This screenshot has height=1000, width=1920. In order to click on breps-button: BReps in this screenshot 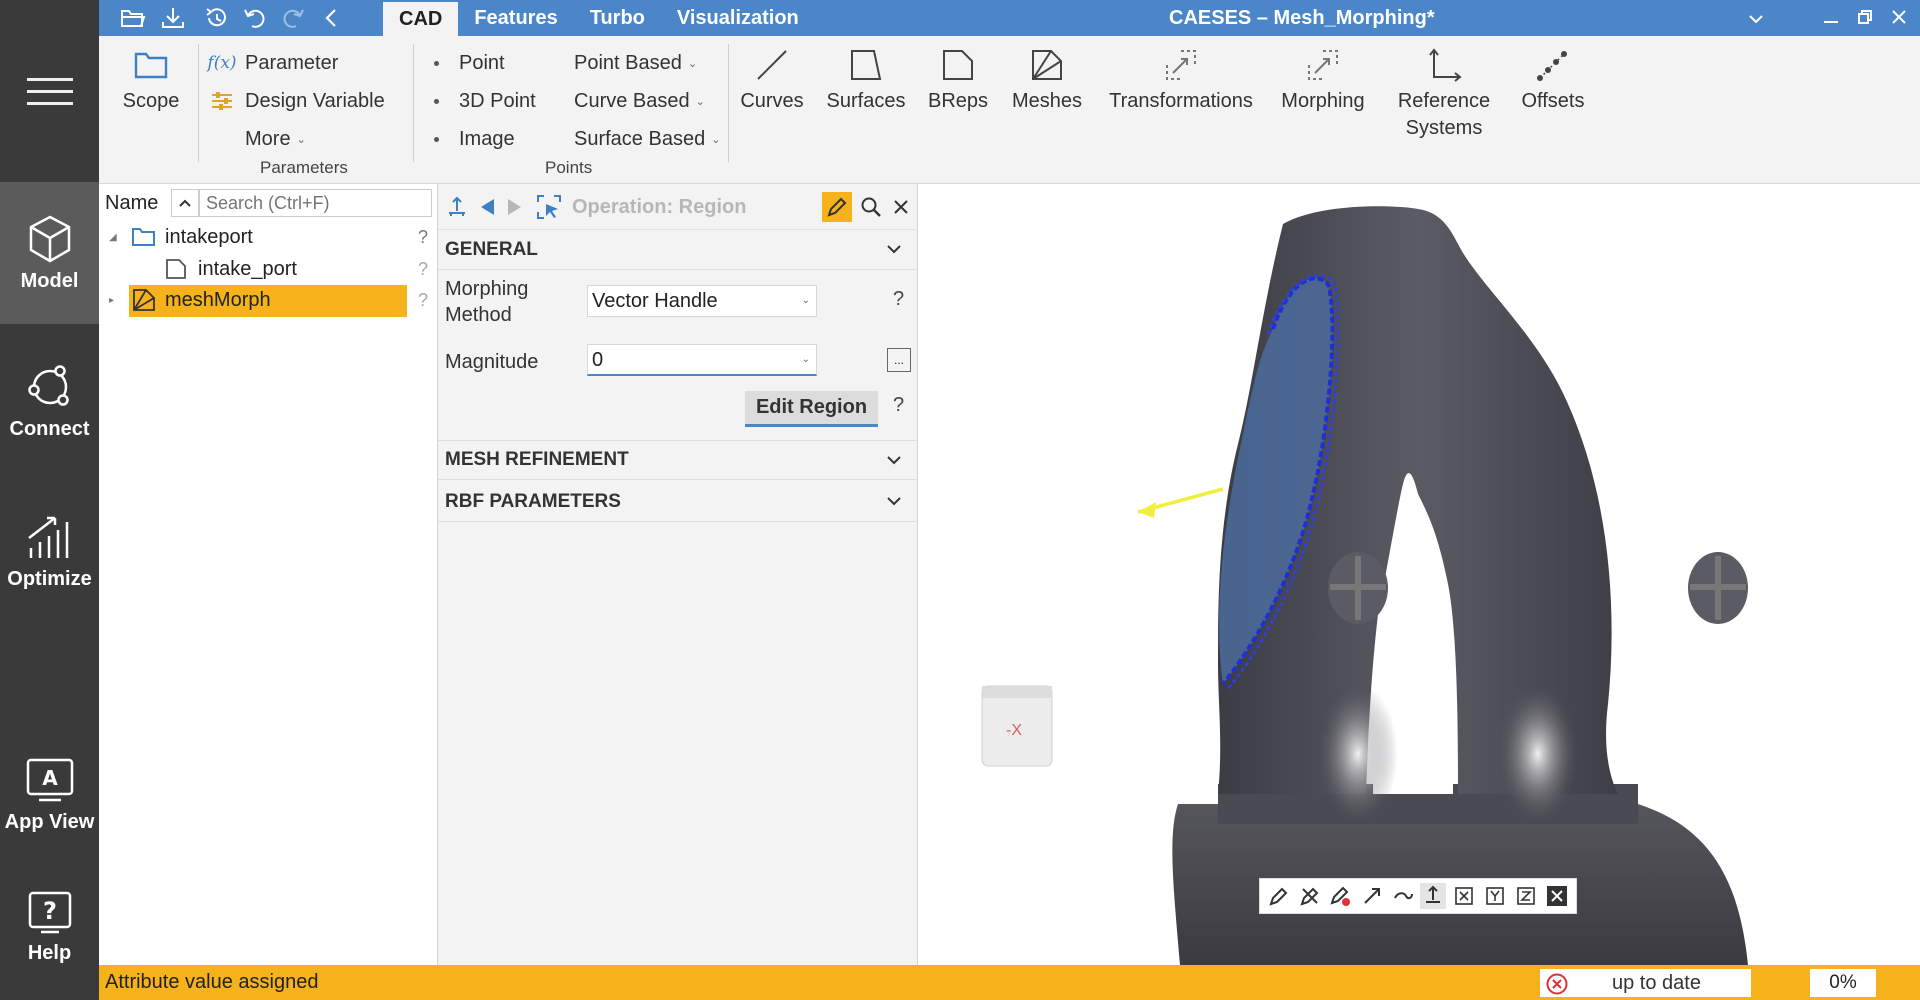, I will do `click(958, 78)`.